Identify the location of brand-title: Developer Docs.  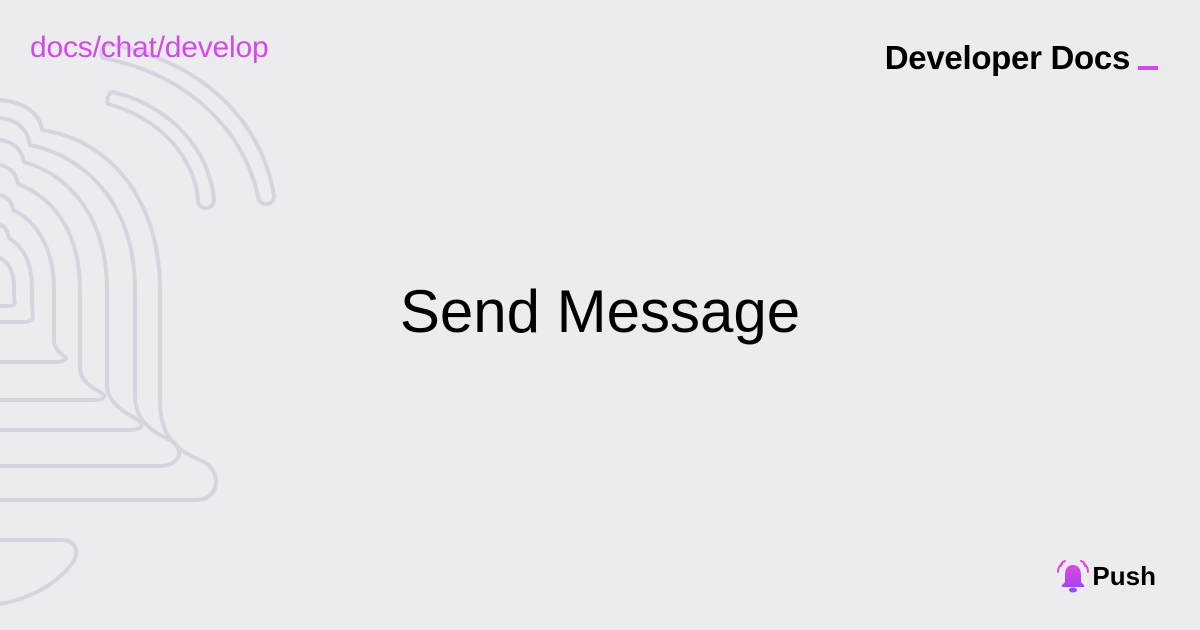
(1007, 57).